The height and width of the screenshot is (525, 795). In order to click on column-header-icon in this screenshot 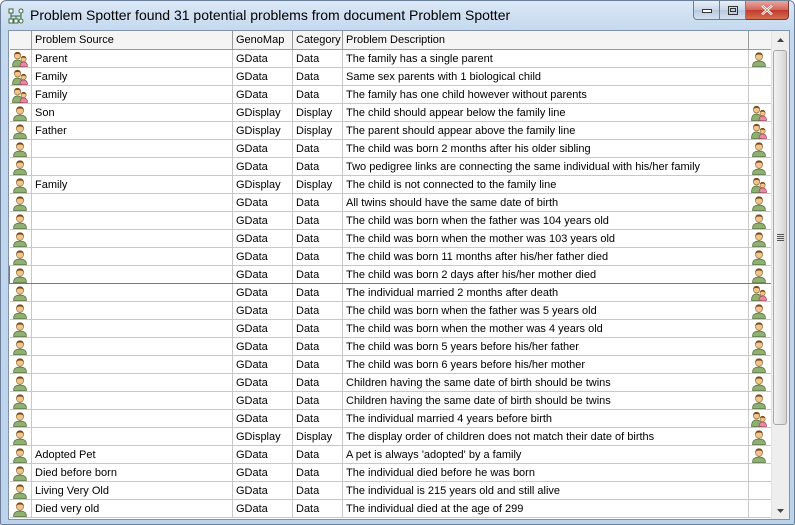, I will do `click(20, 40)`.